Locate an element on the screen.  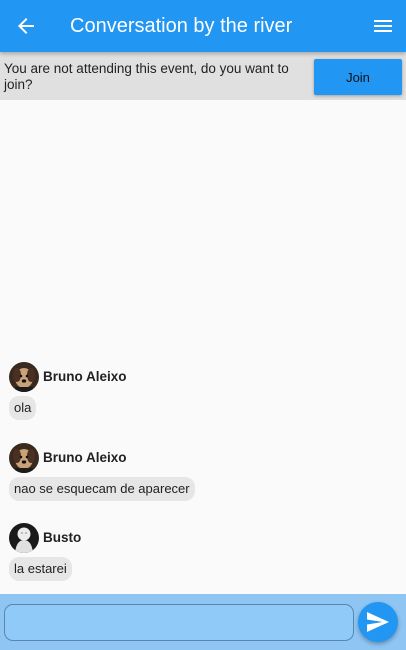
send-button is located at coordinates (378, 622).